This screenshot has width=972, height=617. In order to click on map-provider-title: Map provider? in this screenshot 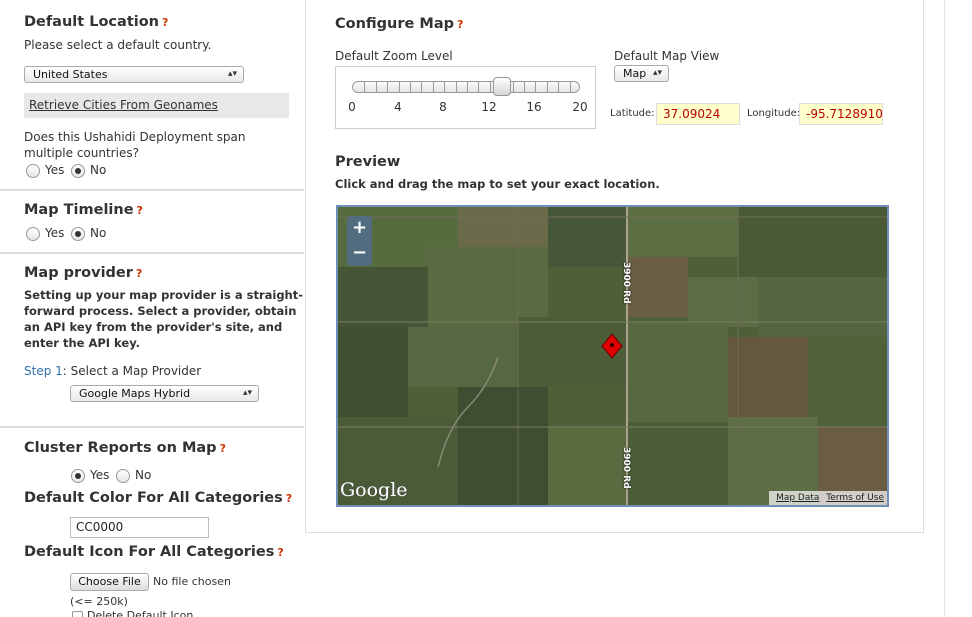, I will do `click(83, 273)`.